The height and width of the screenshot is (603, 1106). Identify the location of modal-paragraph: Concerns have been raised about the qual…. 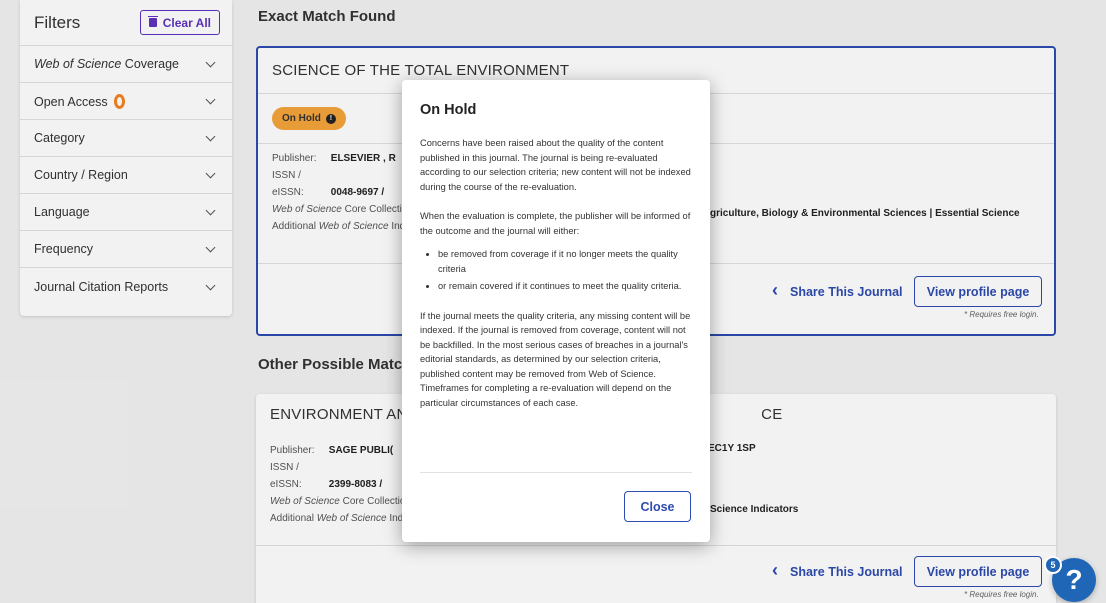
(555, 165).